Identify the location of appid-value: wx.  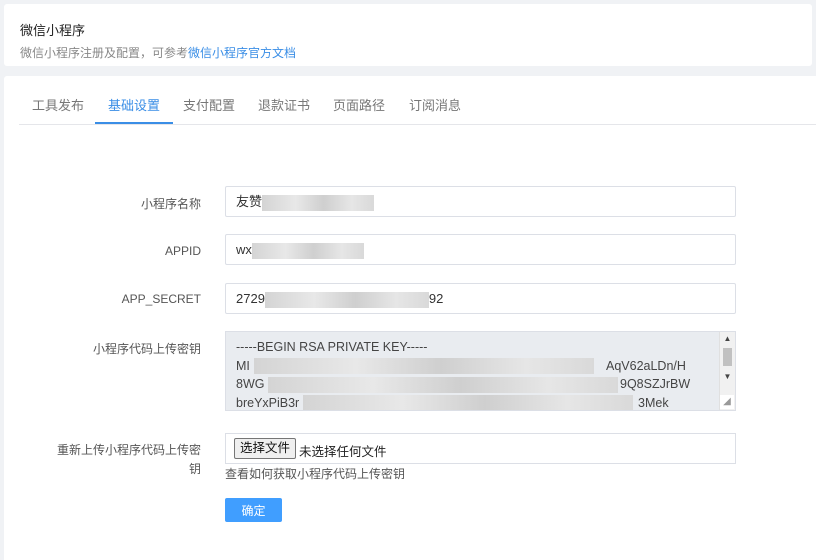
(244, 249).